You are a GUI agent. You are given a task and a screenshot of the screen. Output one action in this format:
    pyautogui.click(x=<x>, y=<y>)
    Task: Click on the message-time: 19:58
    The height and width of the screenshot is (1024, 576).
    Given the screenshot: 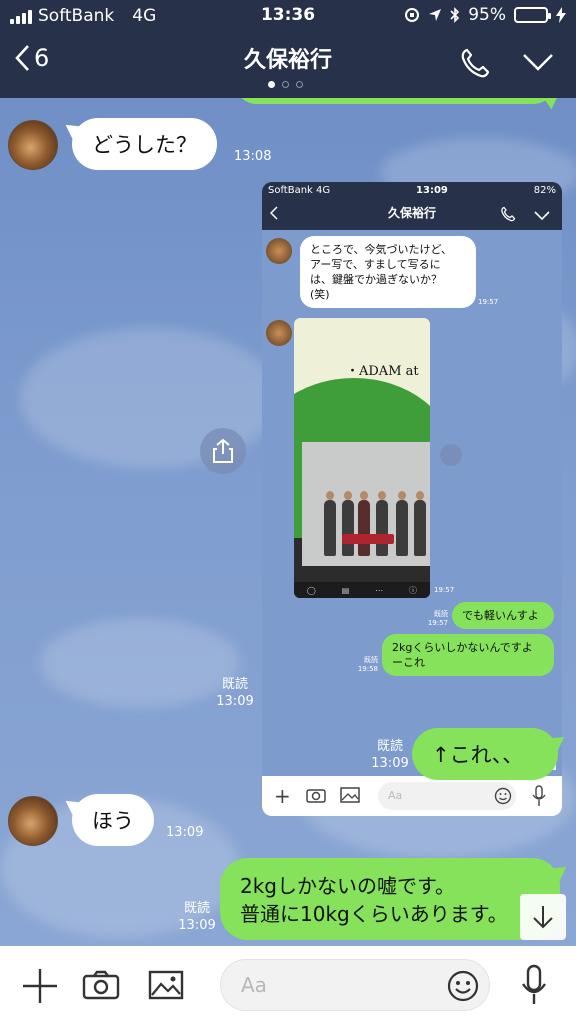 What is the action you would take?
    pyautogui.click(x=367, y=669)
    